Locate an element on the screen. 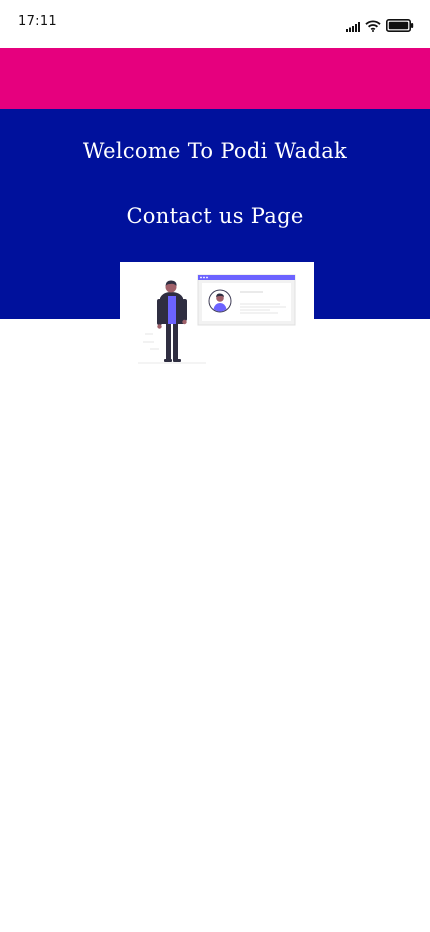 The image size is (430, 932). signal-icon is located at coordinates (353, 26).